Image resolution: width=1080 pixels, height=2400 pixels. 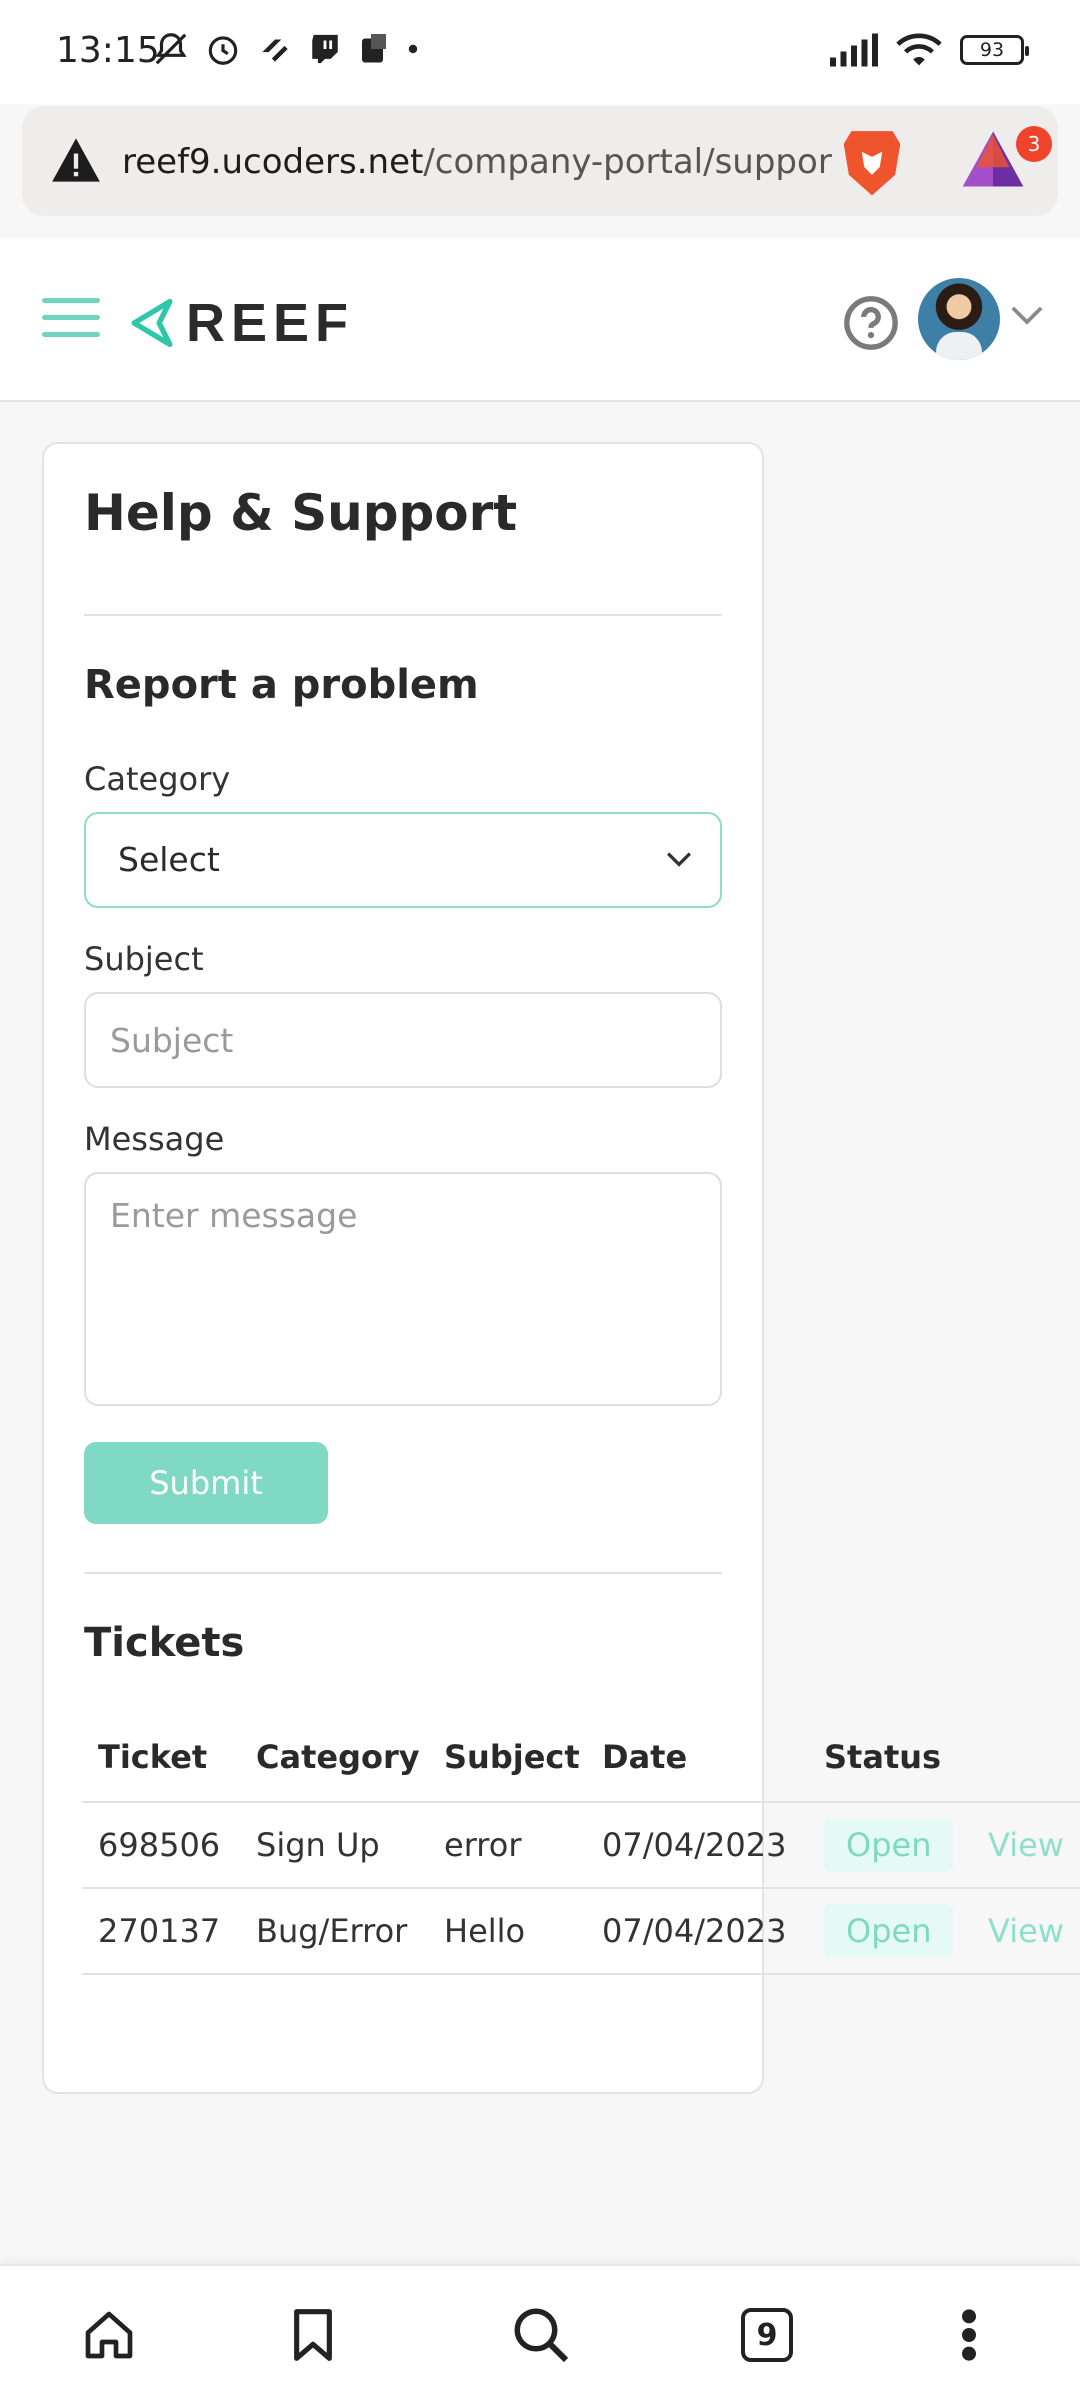 I want to click on subject-input, so click(x=403, y=1040).